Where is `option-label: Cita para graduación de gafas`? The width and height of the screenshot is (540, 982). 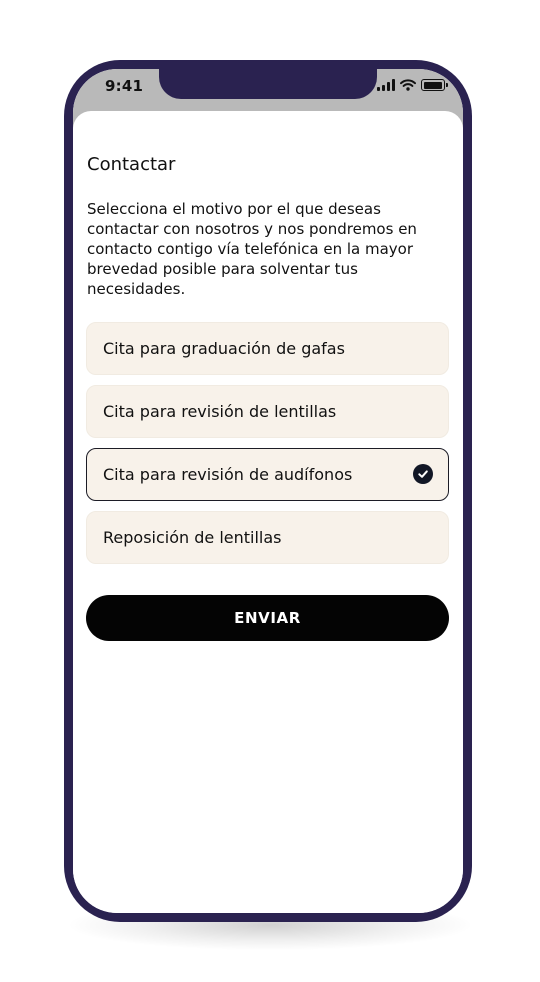 option-label: Cita para graduación de gafas is located at coordinates (224, 348).